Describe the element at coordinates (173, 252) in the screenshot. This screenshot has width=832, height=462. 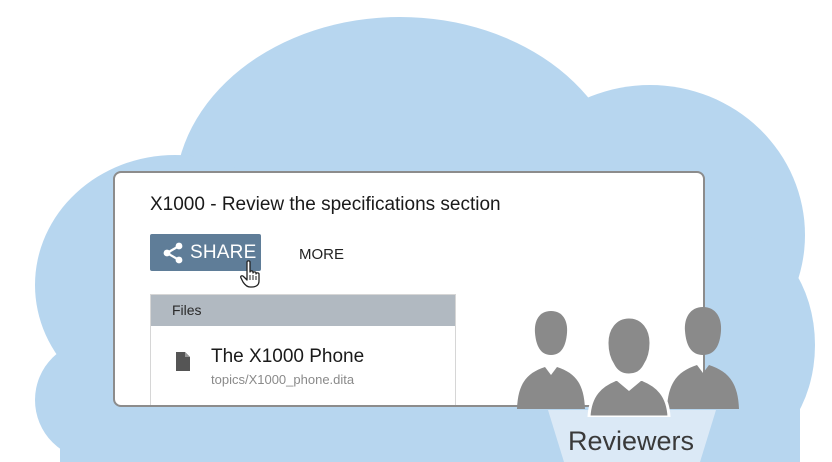
I see `share-icon` at that location.